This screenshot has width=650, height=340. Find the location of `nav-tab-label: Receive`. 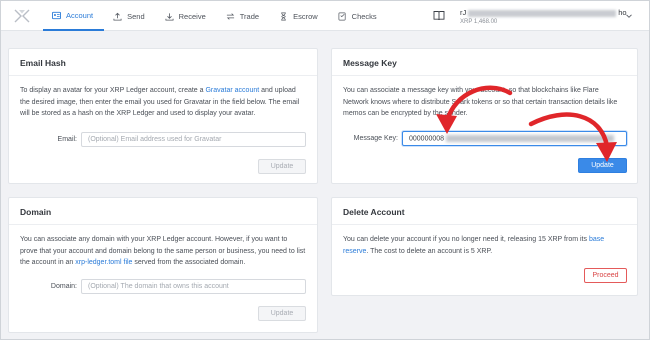

nav-tab-label: Receive is located at coordinates (192, 16).